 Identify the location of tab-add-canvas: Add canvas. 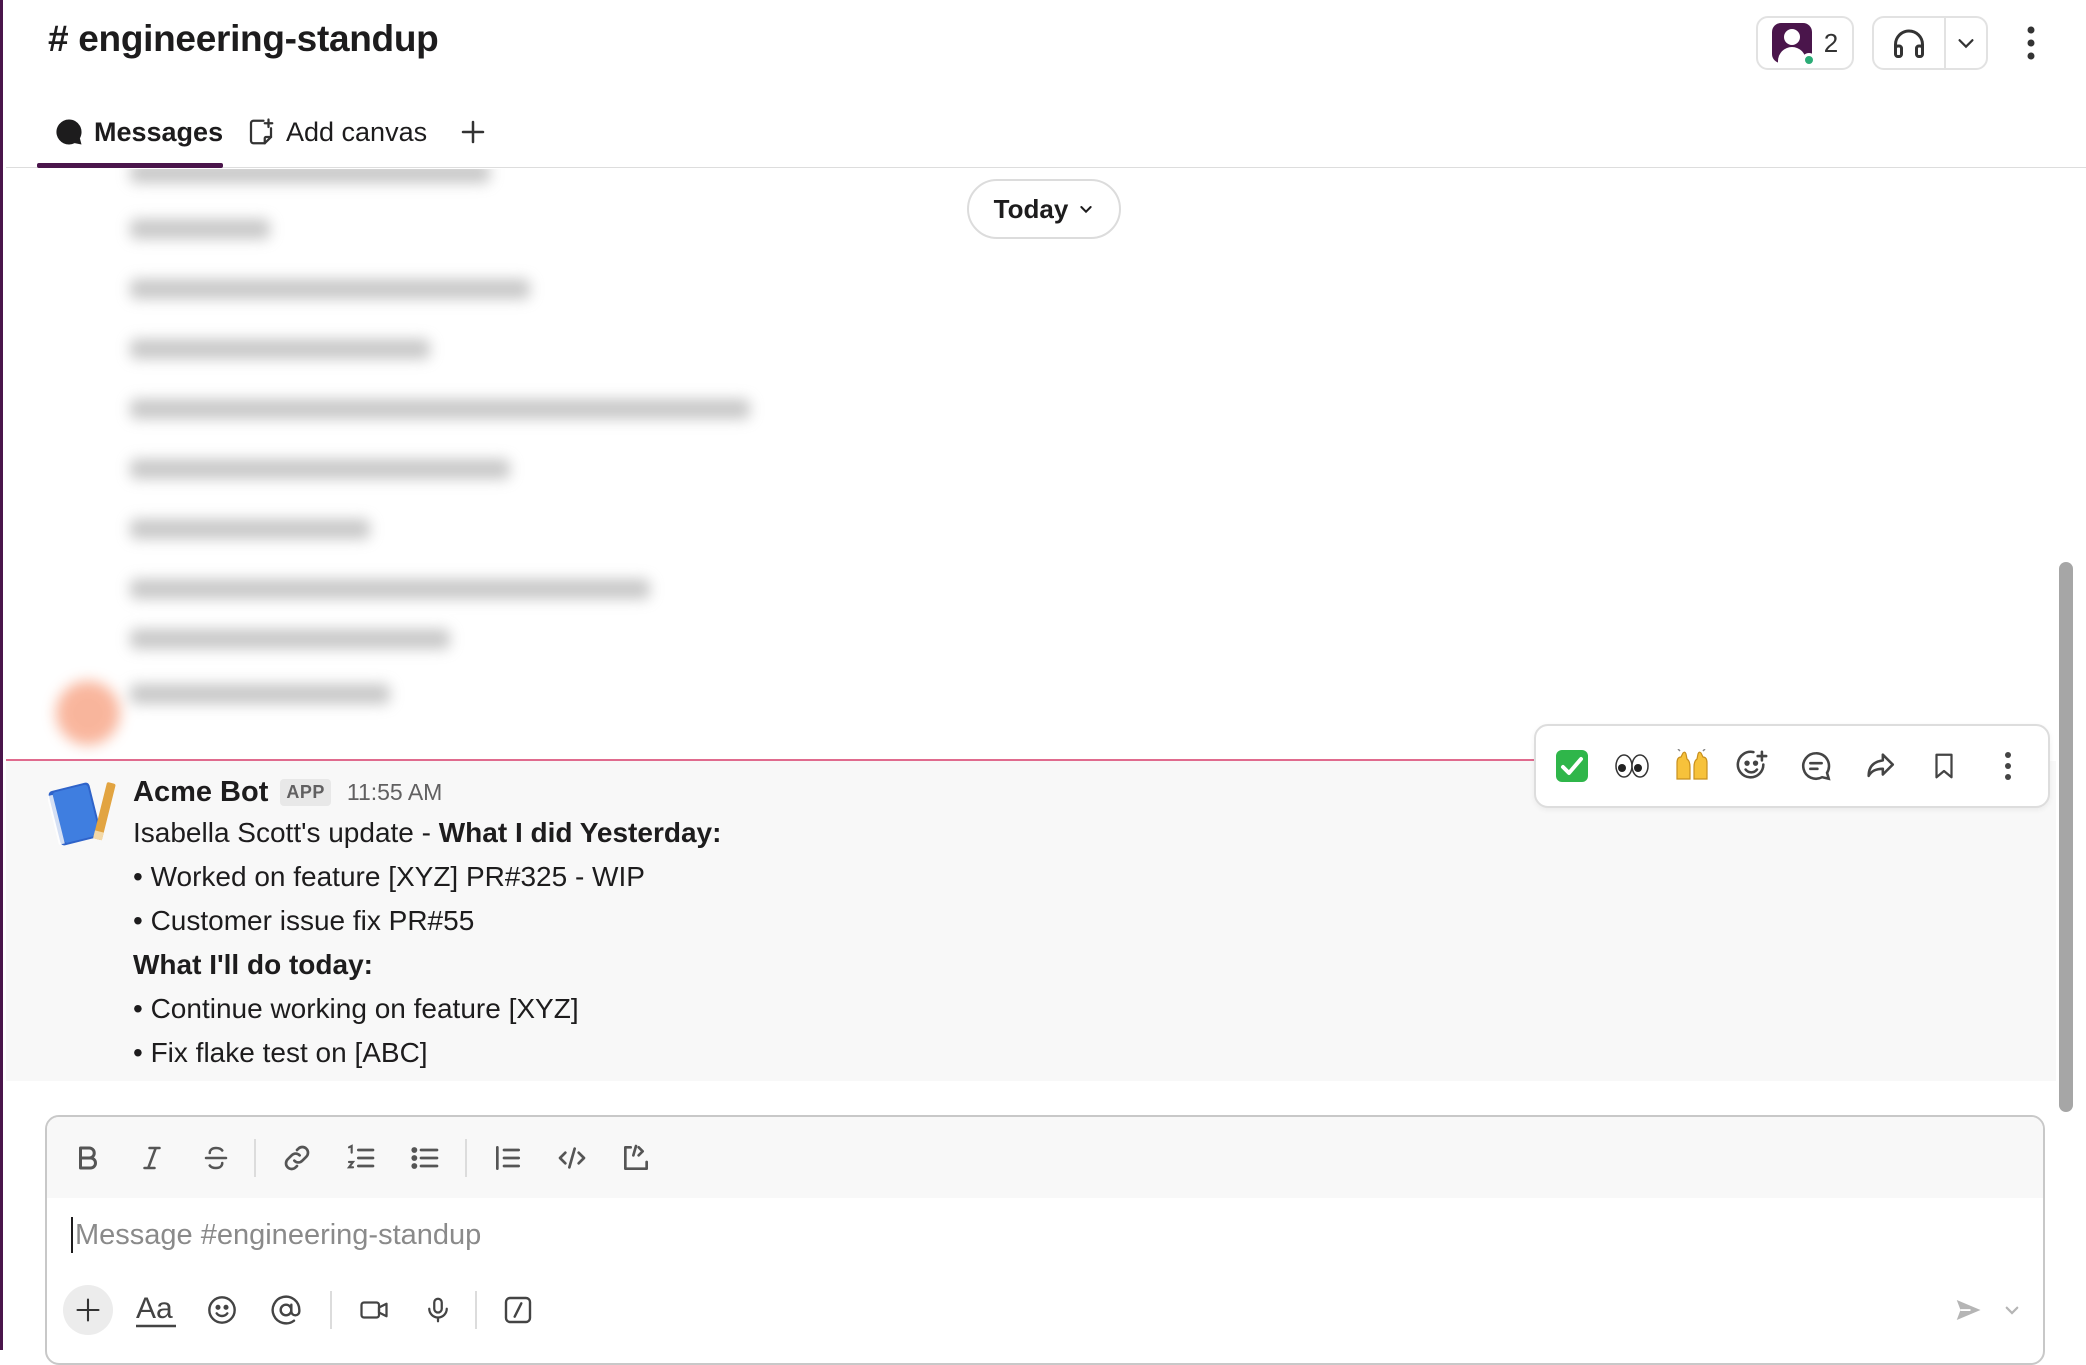
(336, 132).